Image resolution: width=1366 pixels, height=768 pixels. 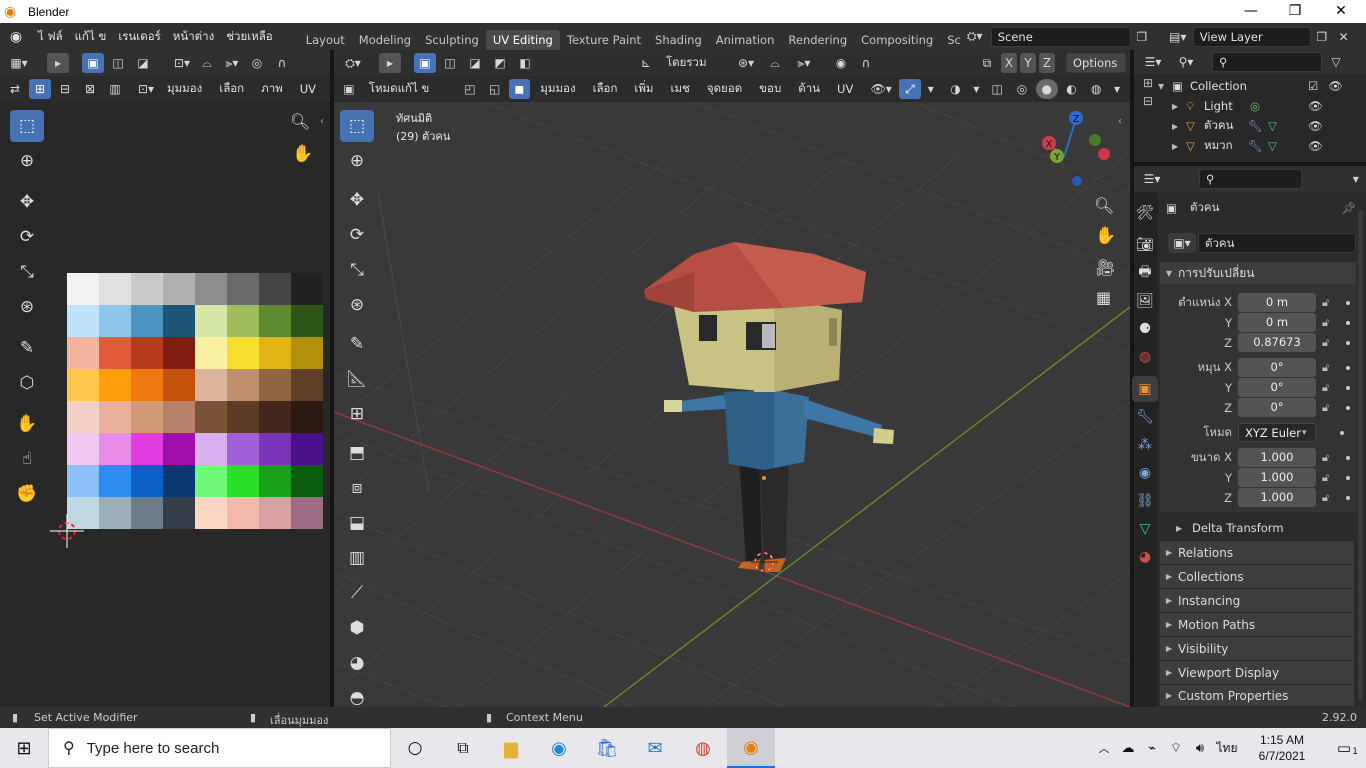 What do you see at coordinates (1267, 62) in the screenshot?
I see `outliner-search-input: ⚲` at bounding box center [1267, 62].